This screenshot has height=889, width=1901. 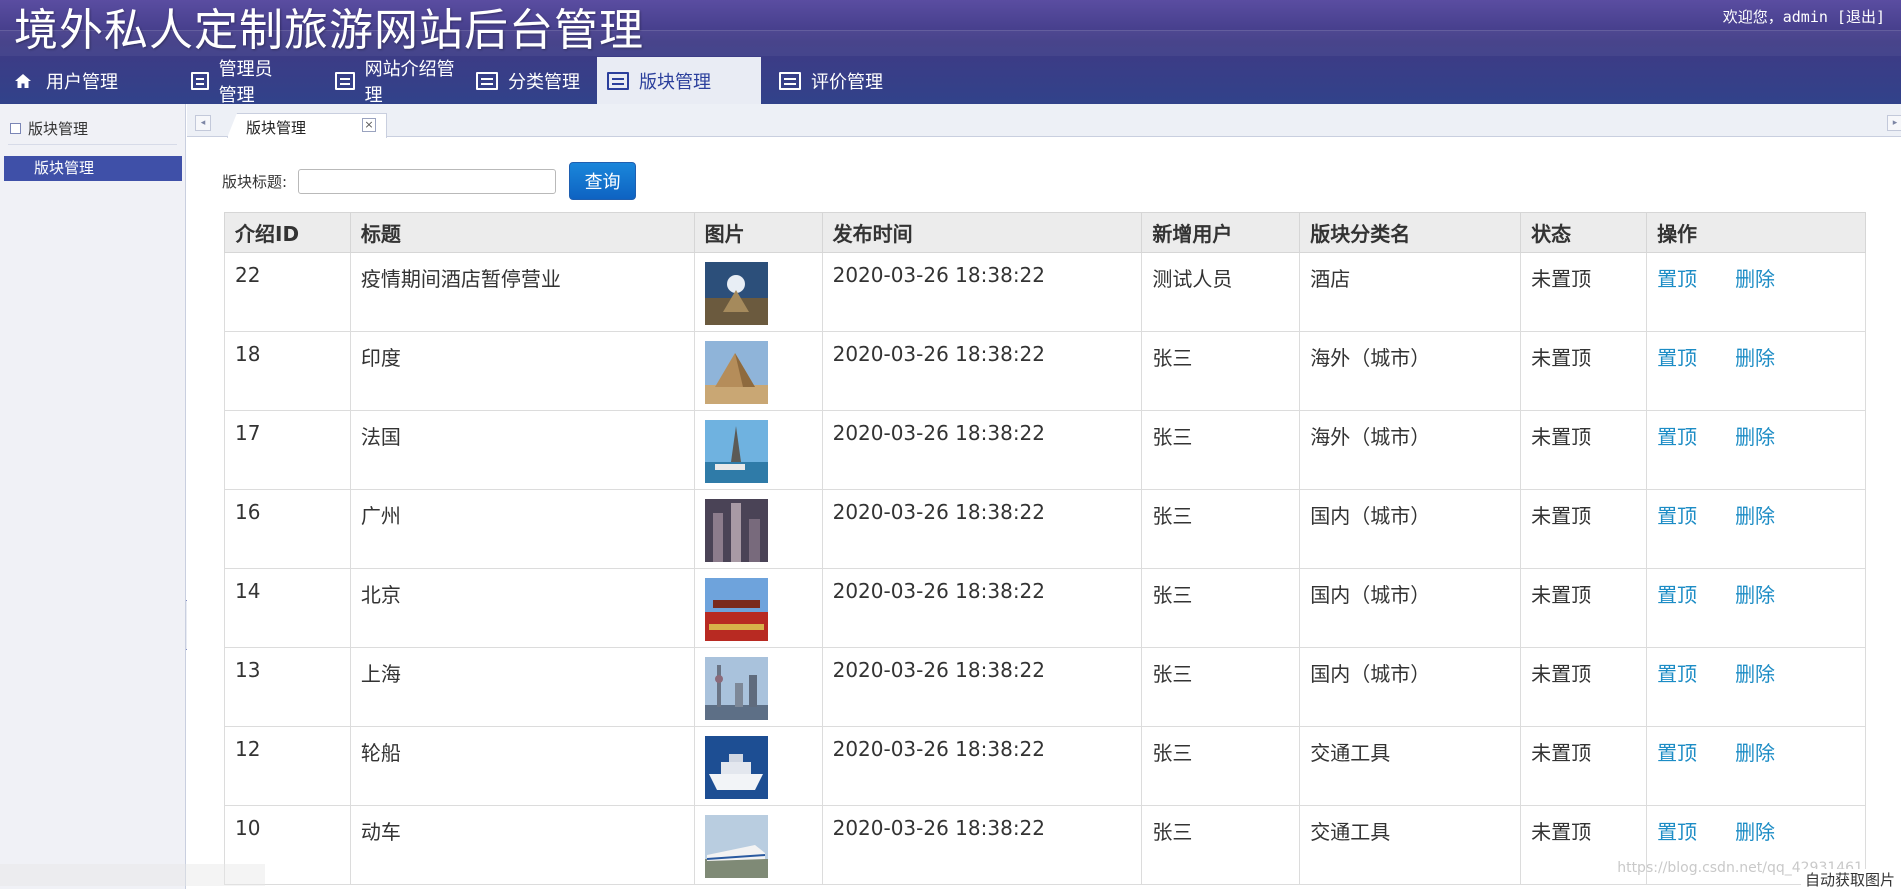 I want to click on col-header-status: 状态, so click(x=1584, y=232).